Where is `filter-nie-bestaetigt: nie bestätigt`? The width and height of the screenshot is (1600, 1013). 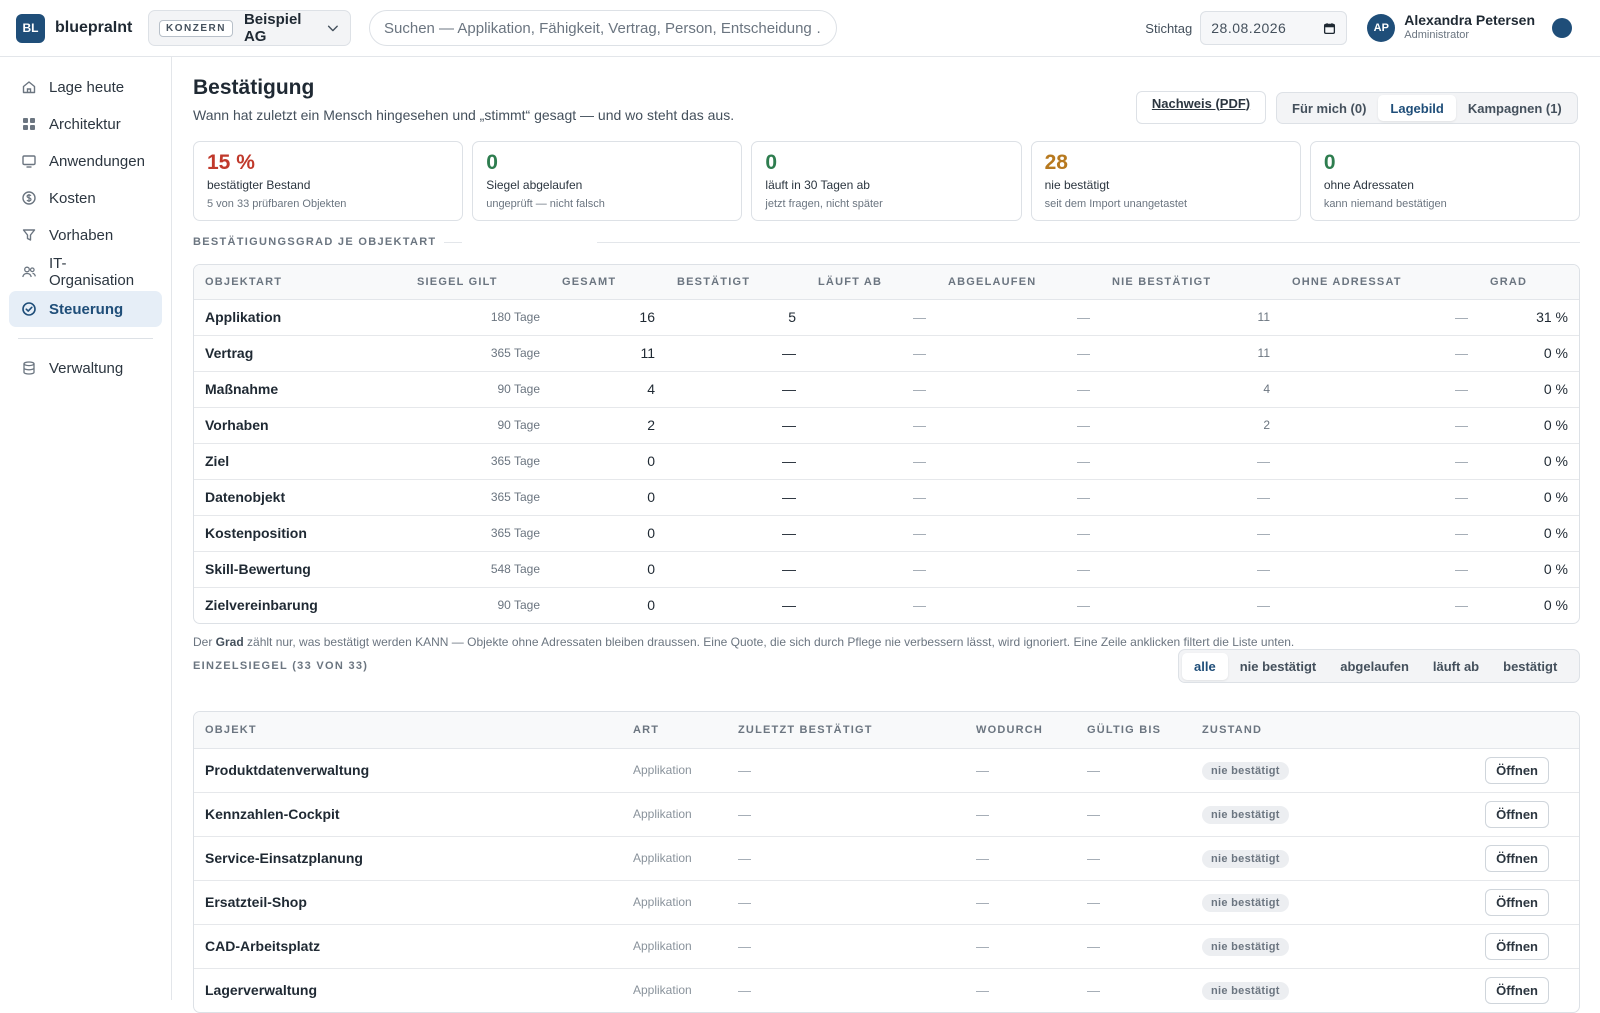
filter-nie-bestaetigt: nie bestätigt is located at coordinates (1278, 666).